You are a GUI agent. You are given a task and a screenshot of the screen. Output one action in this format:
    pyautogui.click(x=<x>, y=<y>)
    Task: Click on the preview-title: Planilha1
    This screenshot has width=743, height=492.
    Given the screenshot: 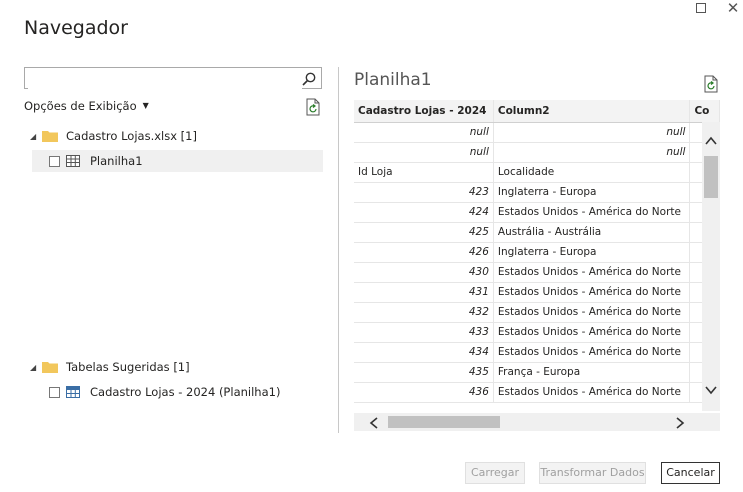 What is the action you would take?
    pyautogui.click(x=393, y=80)
    